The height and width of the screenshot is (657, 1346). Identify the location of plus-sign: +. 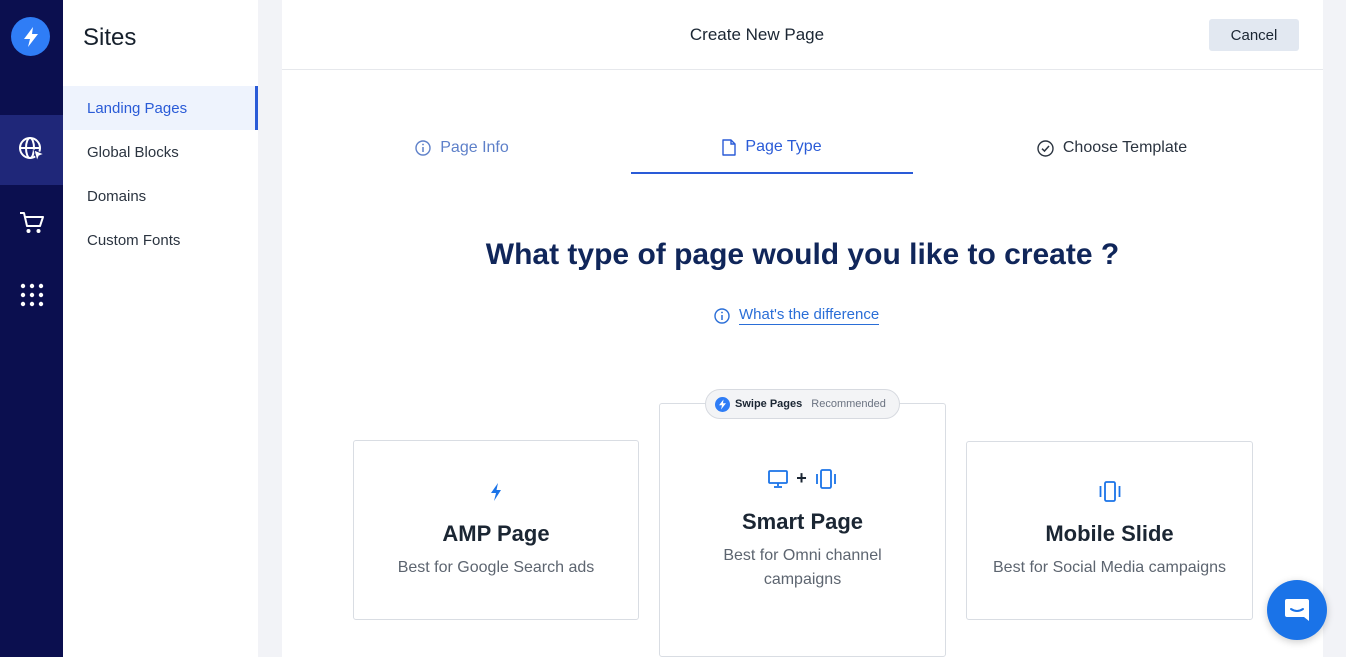
(801, 478).